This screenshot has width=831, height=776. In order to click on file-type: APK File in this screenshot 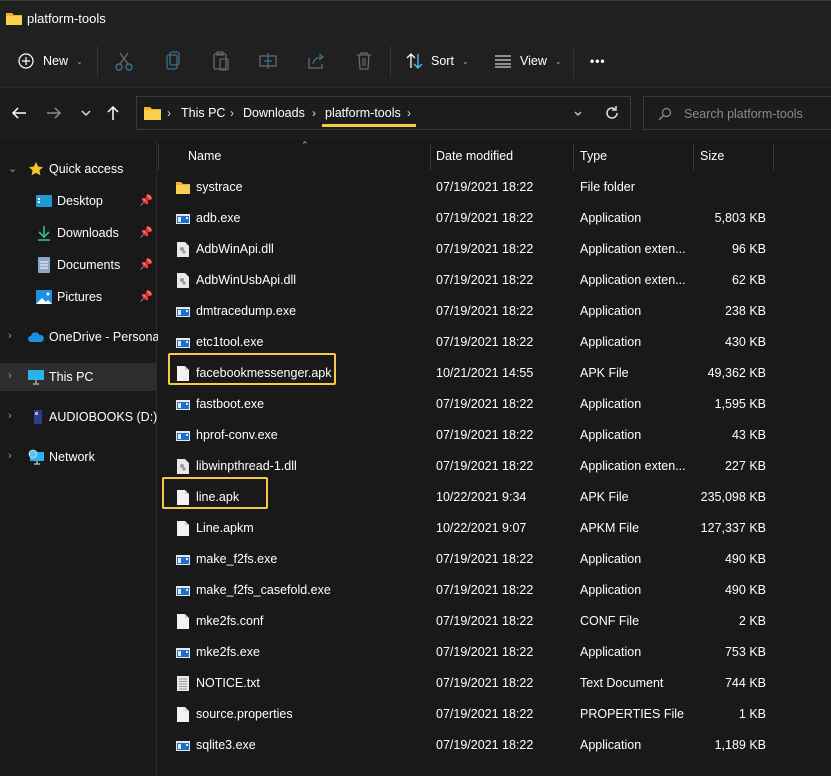, I will do `click(604, 373)`.